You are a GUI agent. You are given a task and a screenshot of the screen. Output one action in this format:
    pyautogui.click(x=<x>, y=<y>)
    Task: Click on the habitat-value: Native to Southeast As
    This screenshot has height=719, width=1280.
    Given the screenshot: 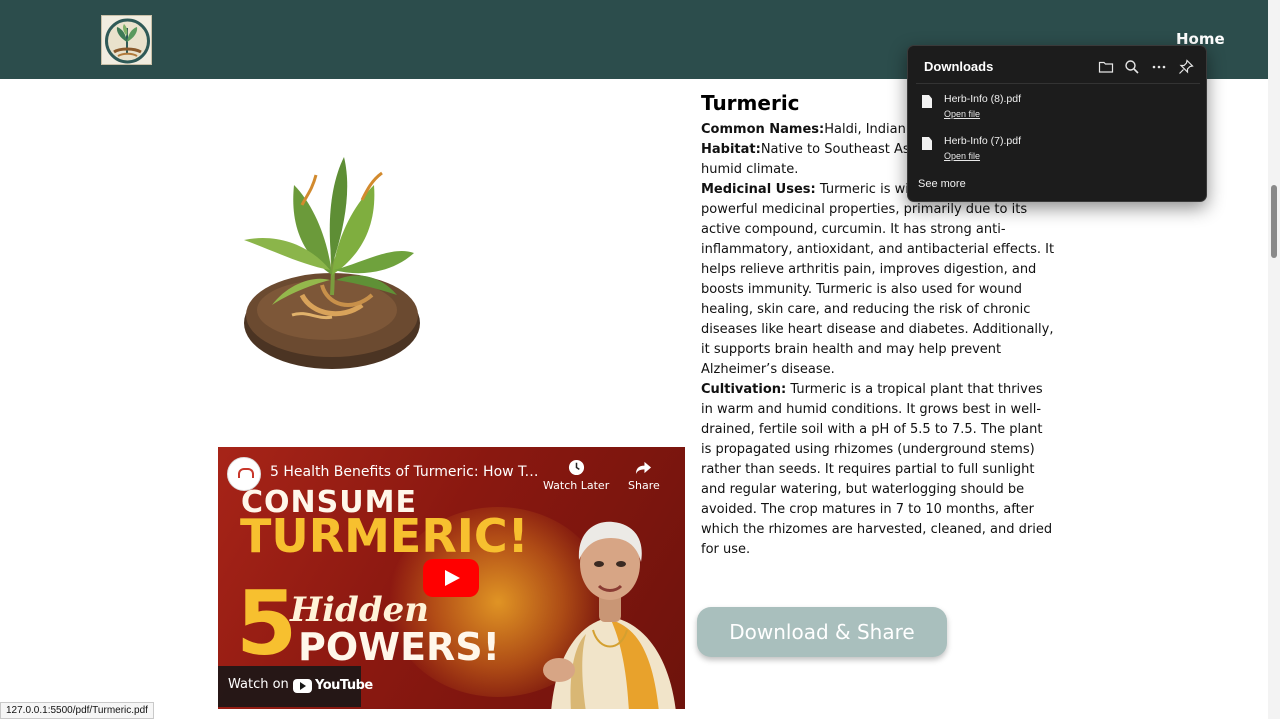 What is the action you would take?
    pyautogui.click(x=835, y=149)
    